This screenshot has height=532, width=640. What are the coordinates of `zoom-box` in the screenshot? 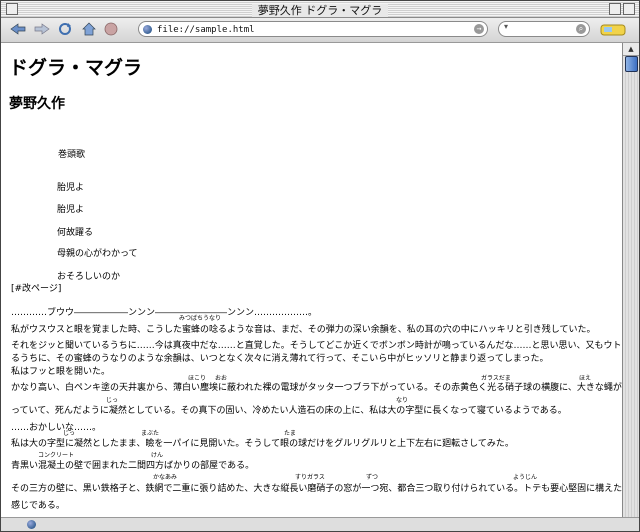 It's located at (615, 9).